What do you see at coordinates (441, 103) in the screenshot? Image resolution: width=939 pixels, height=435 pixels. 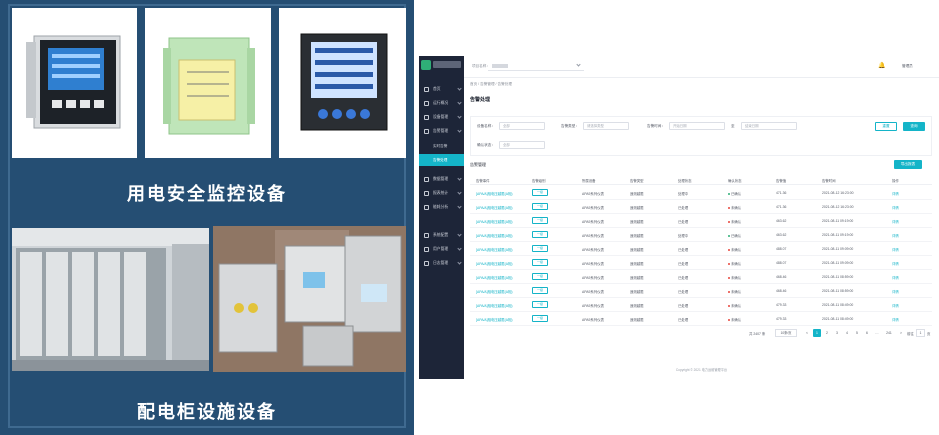 I see `sidebar-item-overview: 运行概况` at bounding box center [441, 103].